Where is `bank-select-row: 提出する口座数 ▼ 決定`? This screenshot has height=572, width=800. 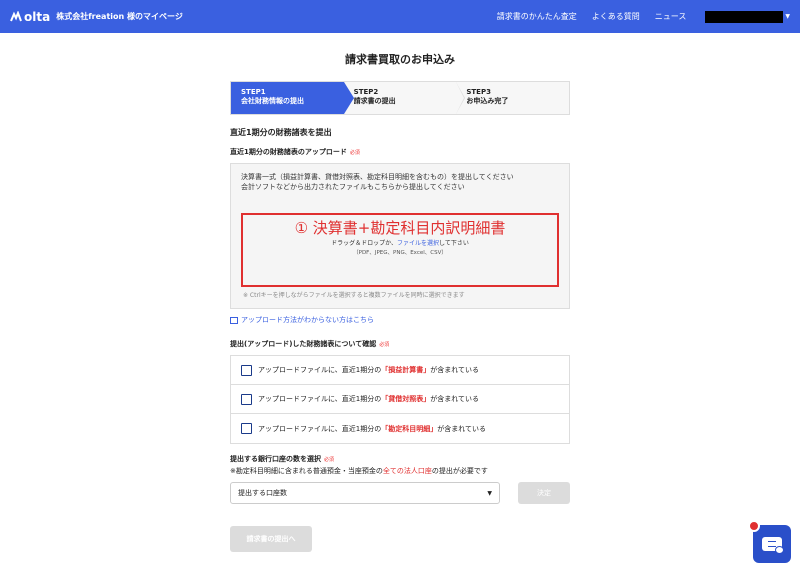
bank-select-row: 提出する口座数 ▼ 決定 is located at coordinates (400, 493).